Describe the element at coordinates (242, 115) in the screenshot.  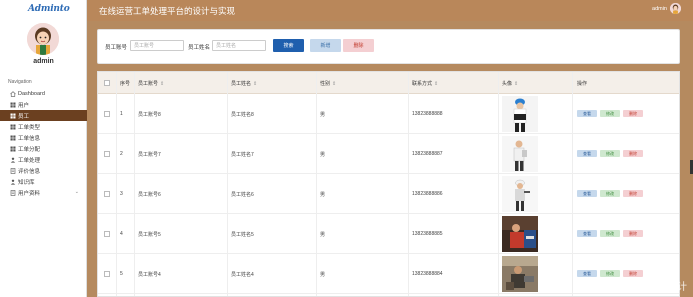
I see `row-name: 员工姓名8` at that location.